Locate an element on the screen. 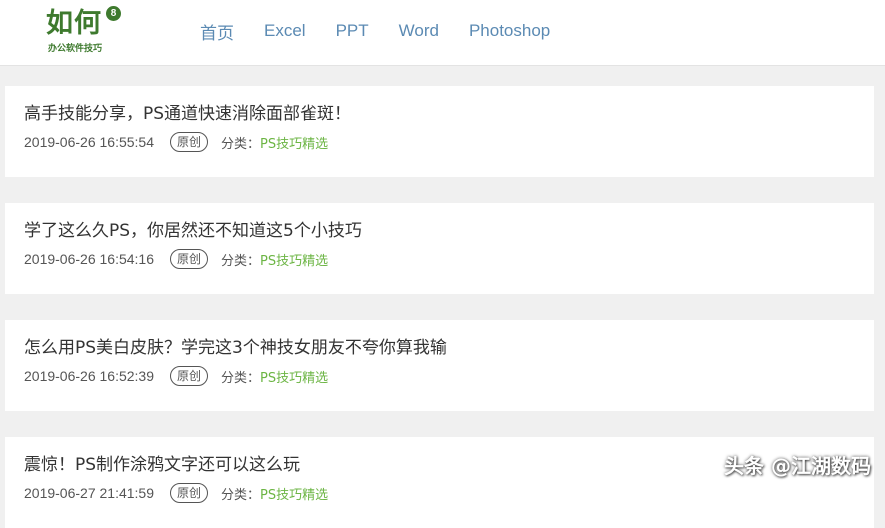 This screenshot has width=885, height=528. site-logo: 如何 8 办公软件技巧 is located at coordinates (91, 31).